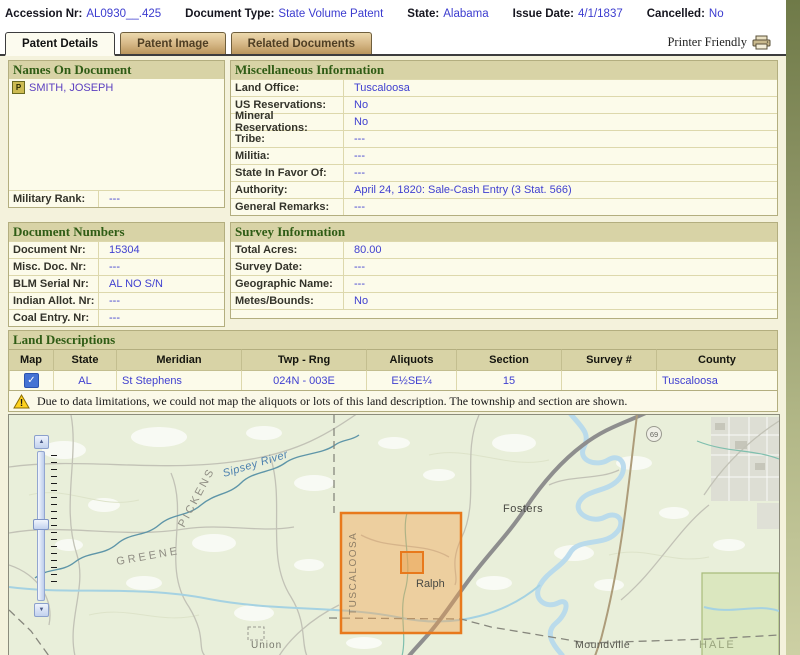 Image resolution: width=800 pixels, height=655 pixels. I want to click on document-nr-row: Document Nr: 15304, so click(116, 249).